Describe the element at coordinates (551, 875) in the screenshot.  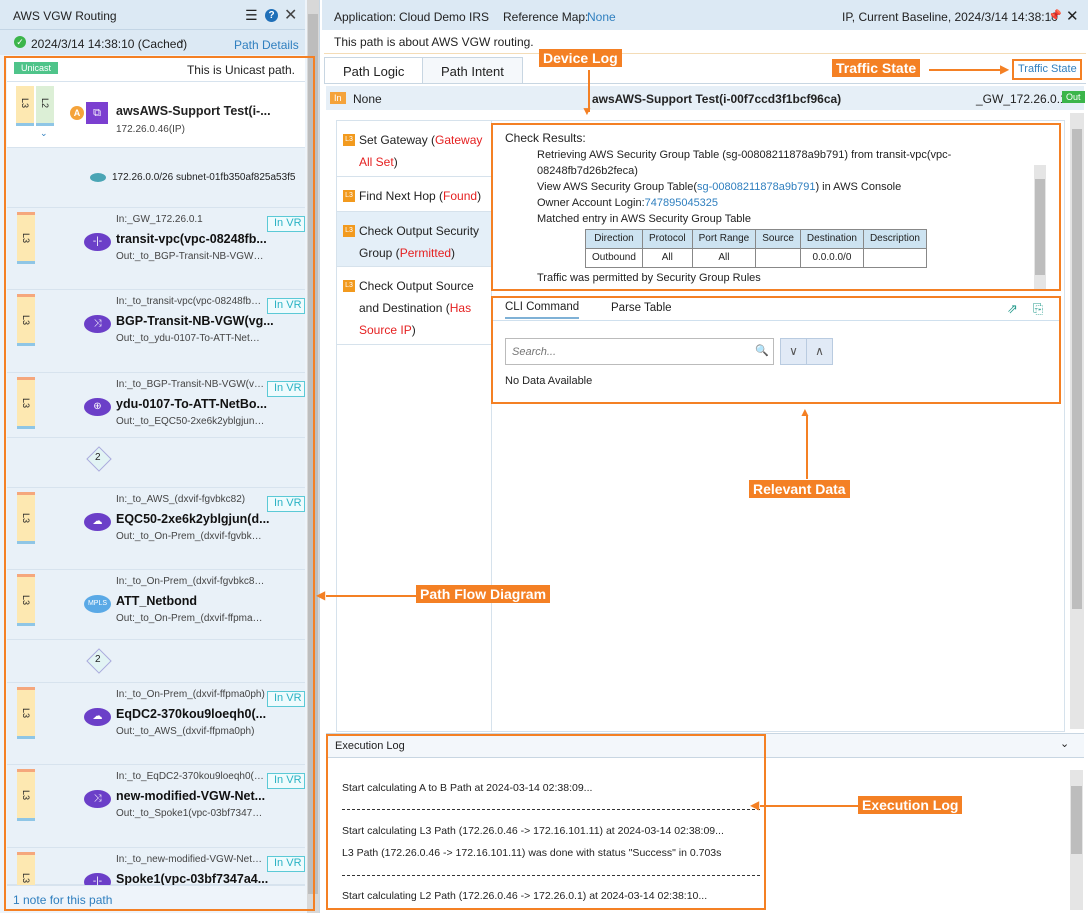
I see `log-separator` at that location.